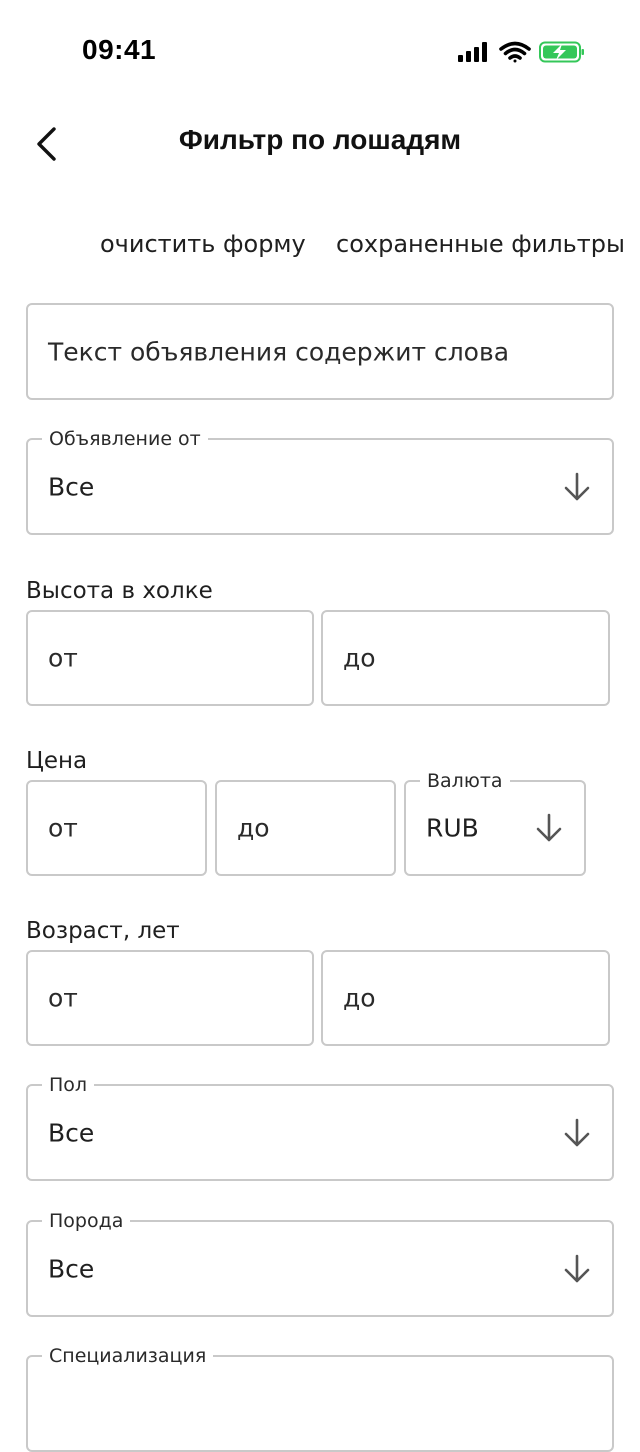 This screenshot has height=1452, width=640. I want to click on battery-charging-icon, so click(561, 52).